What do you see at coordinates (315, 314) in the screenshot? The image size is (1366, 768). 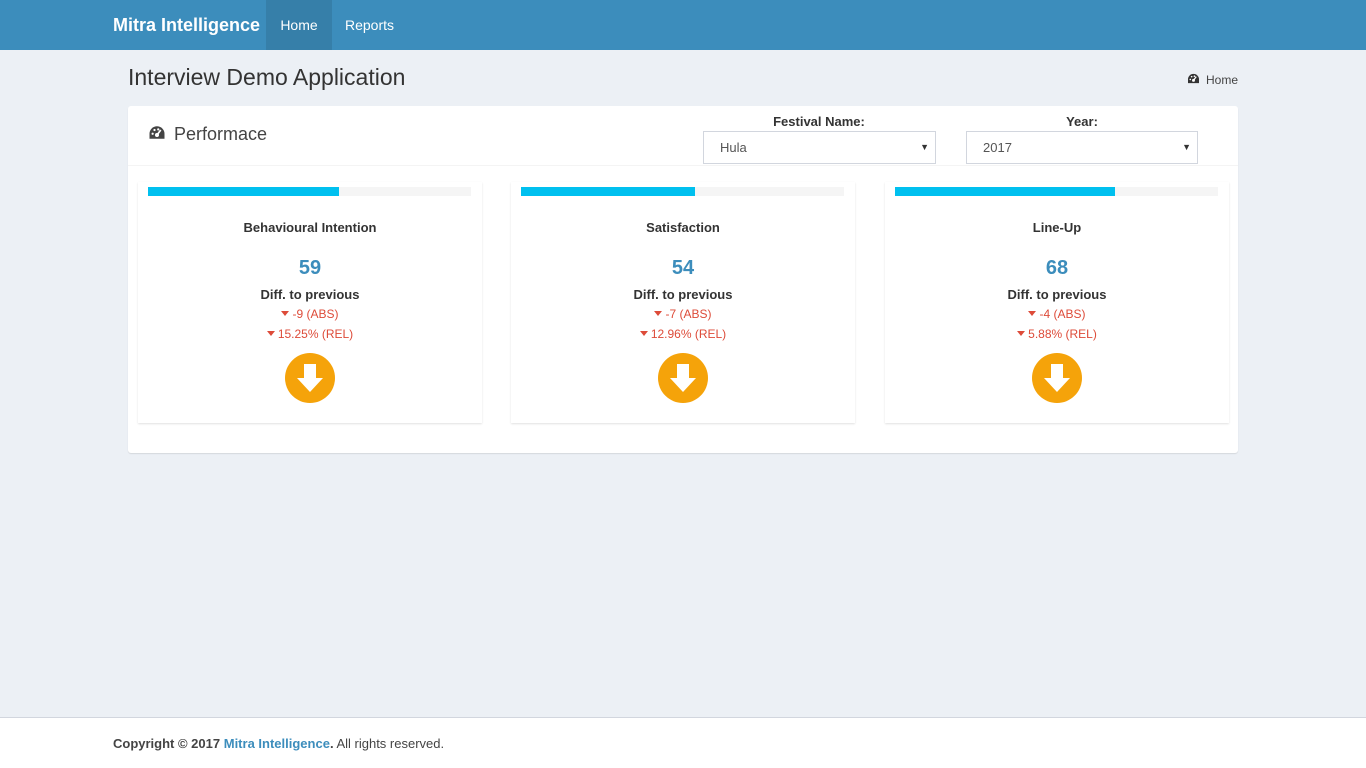 I see `card-abs-text: -9 (ABS)` at bounding box center [315, 314].